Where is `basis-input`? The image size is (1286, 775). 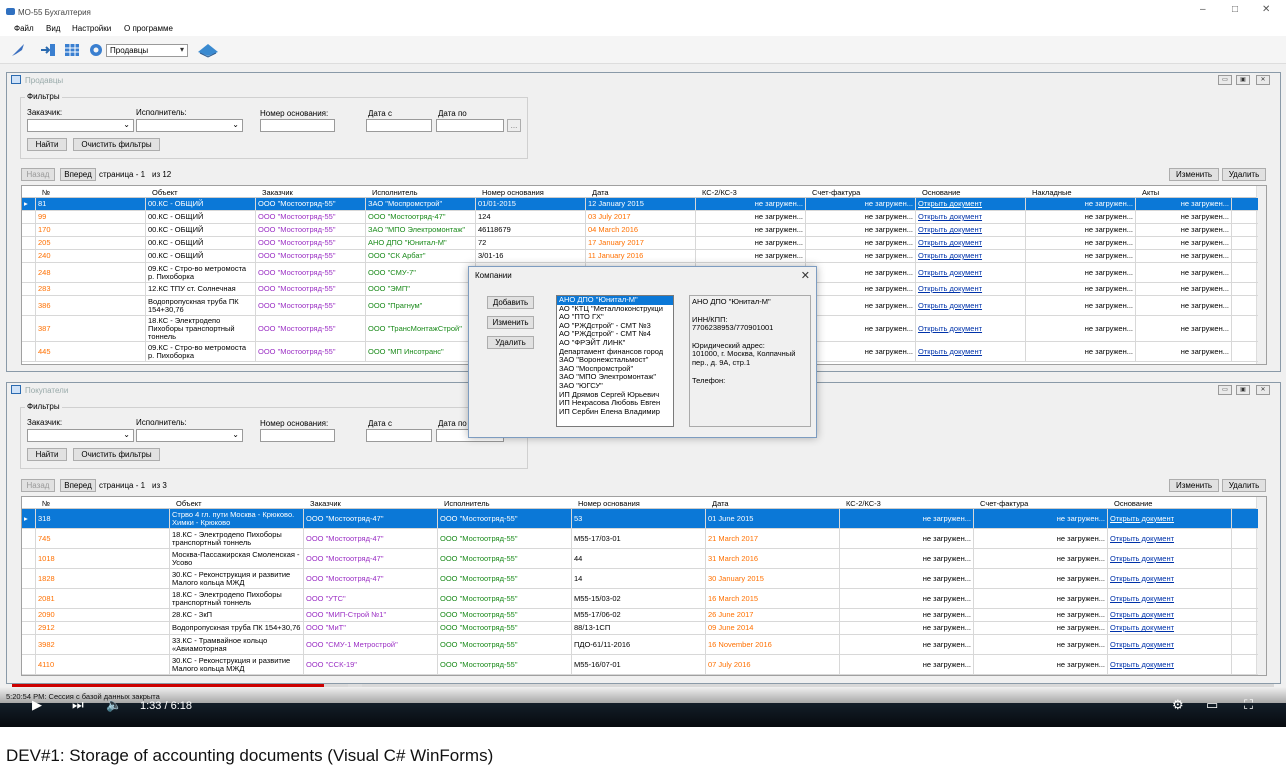
basis-input is located at coordinates (297, 435).